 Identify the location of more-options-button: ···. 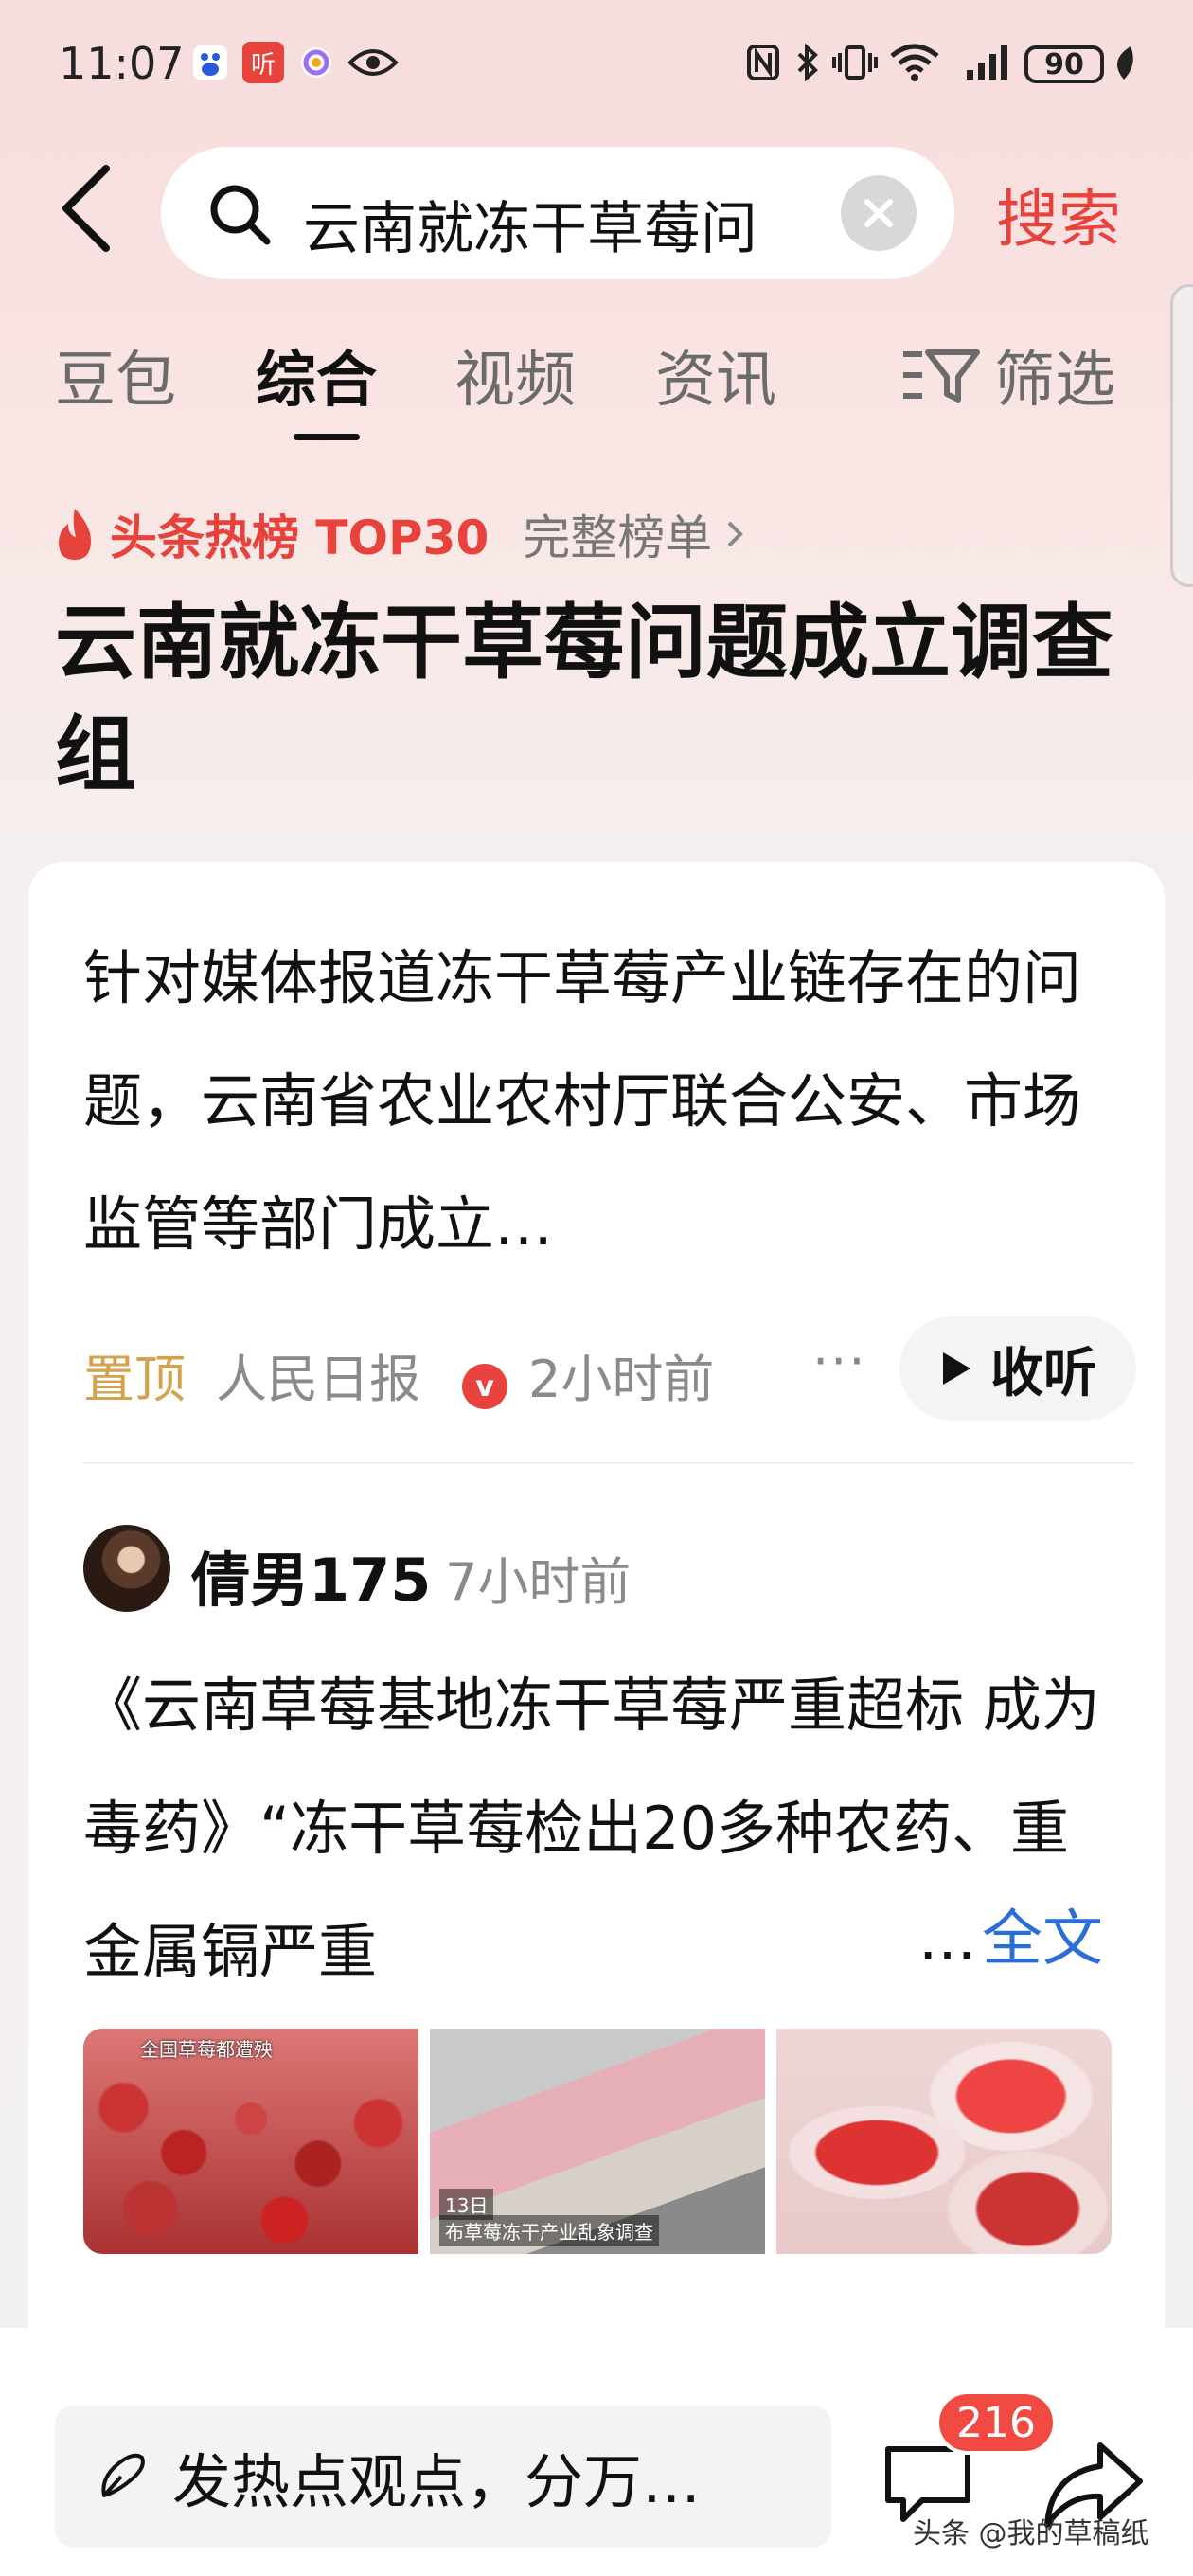
(839, 1361).